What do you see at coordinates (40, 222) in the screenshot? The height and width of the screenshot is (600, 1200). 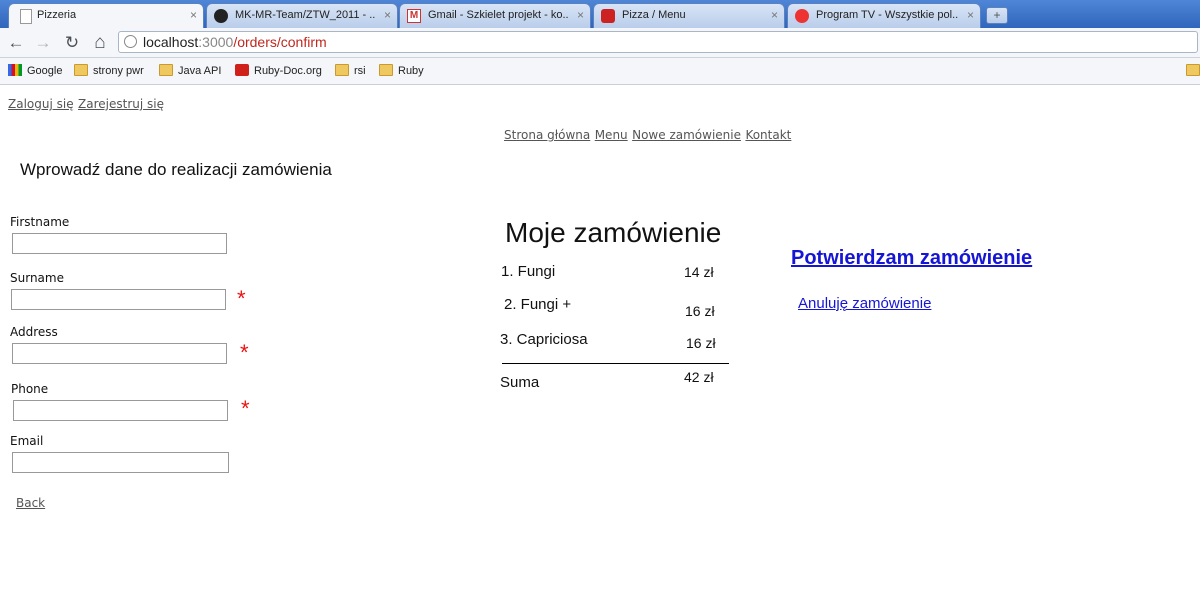 I see `firstname-label: Firstname` at bounding box center [40, 222].